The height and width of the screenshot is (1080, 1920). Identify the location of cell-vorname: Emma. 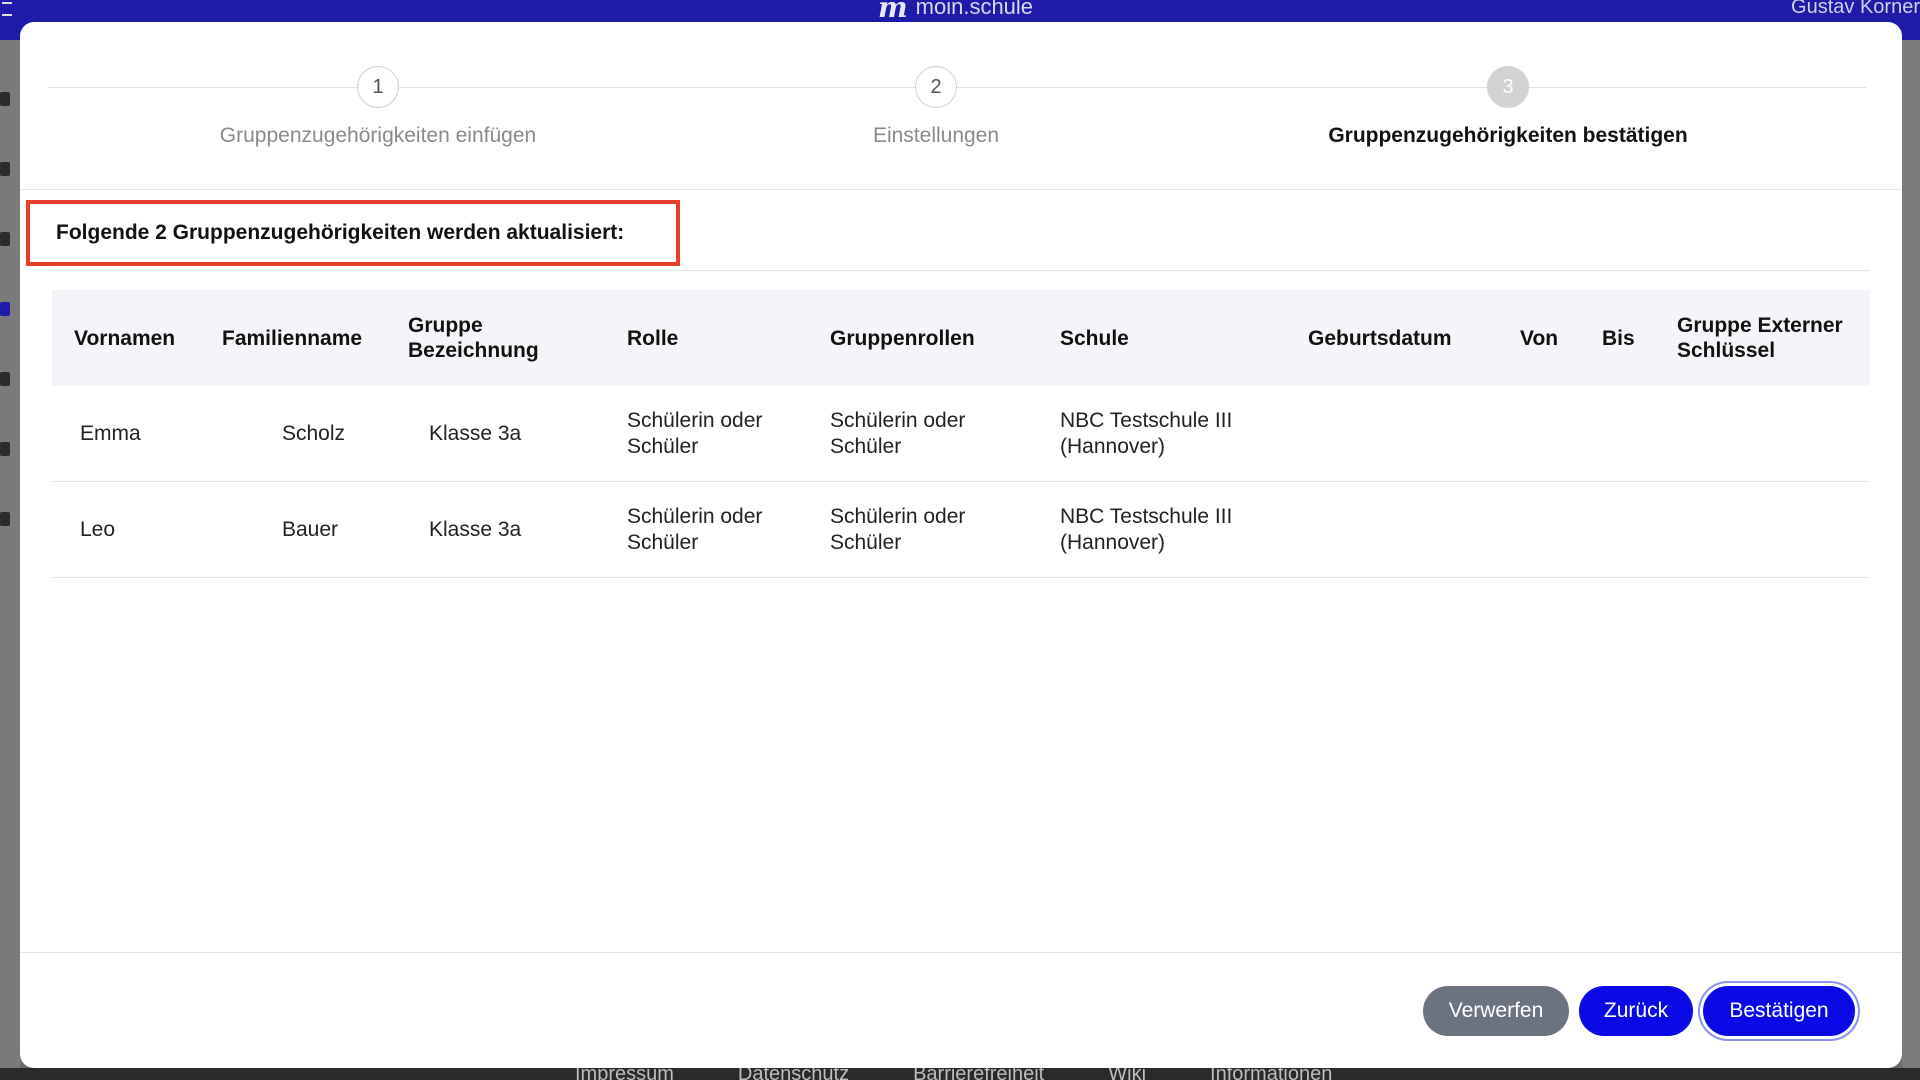
(110, 433).